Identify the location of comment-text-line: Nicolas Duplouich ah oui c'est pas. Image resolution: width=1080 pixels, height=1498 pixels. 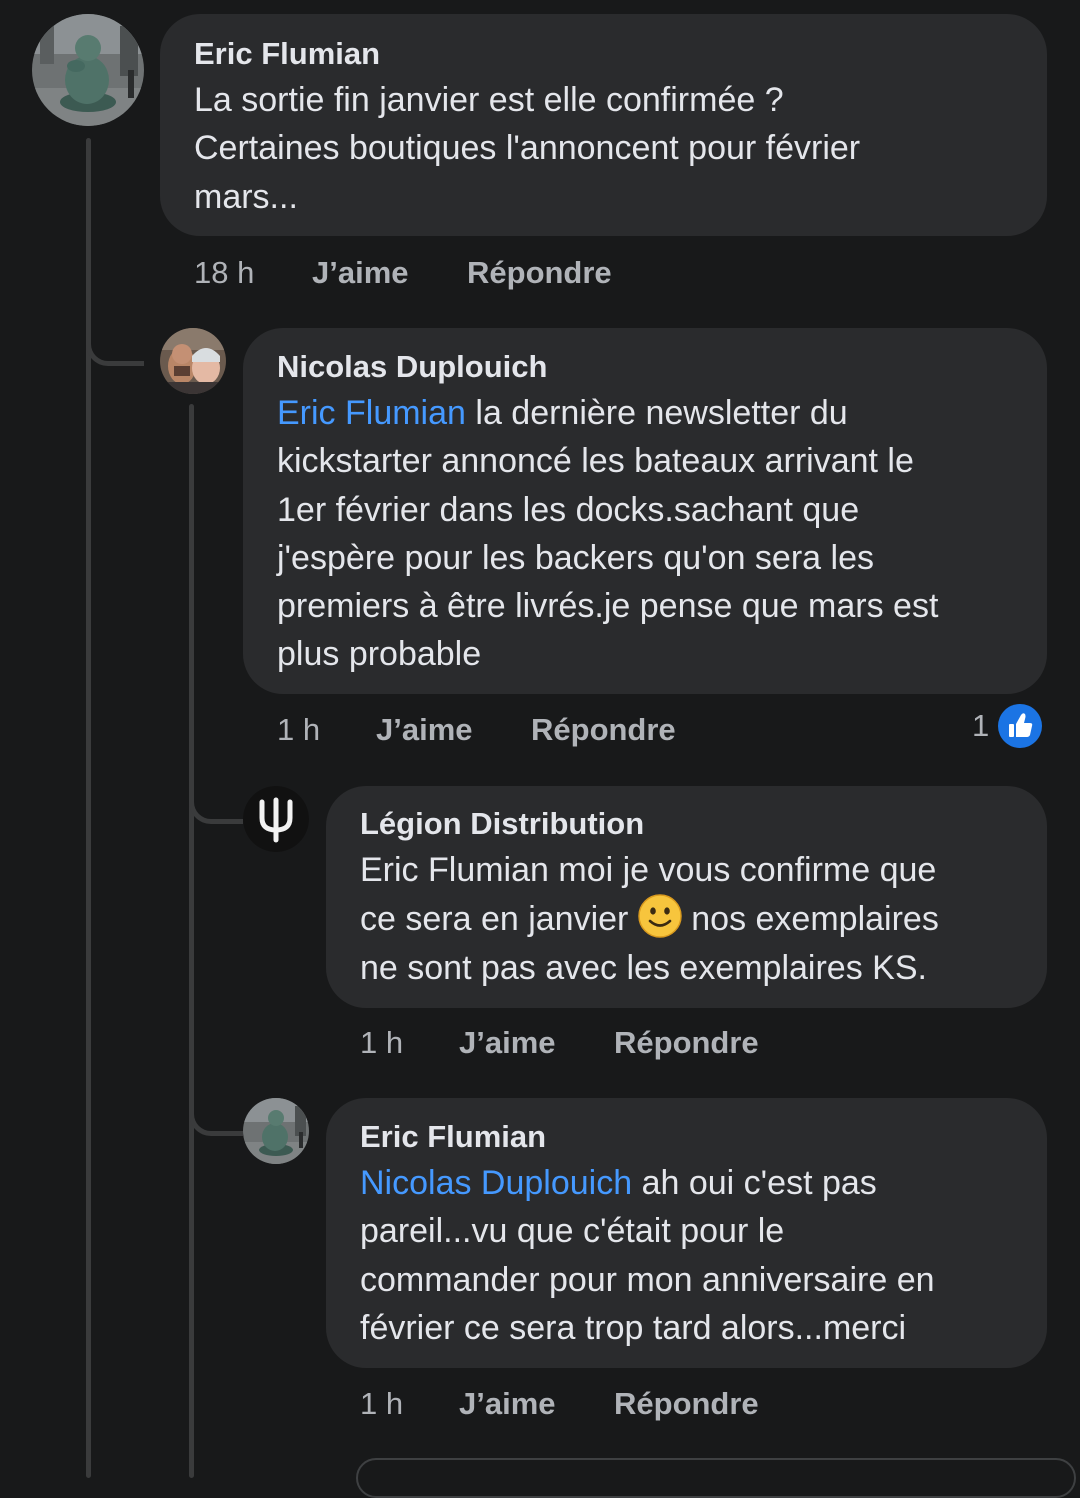
(618, 1183).